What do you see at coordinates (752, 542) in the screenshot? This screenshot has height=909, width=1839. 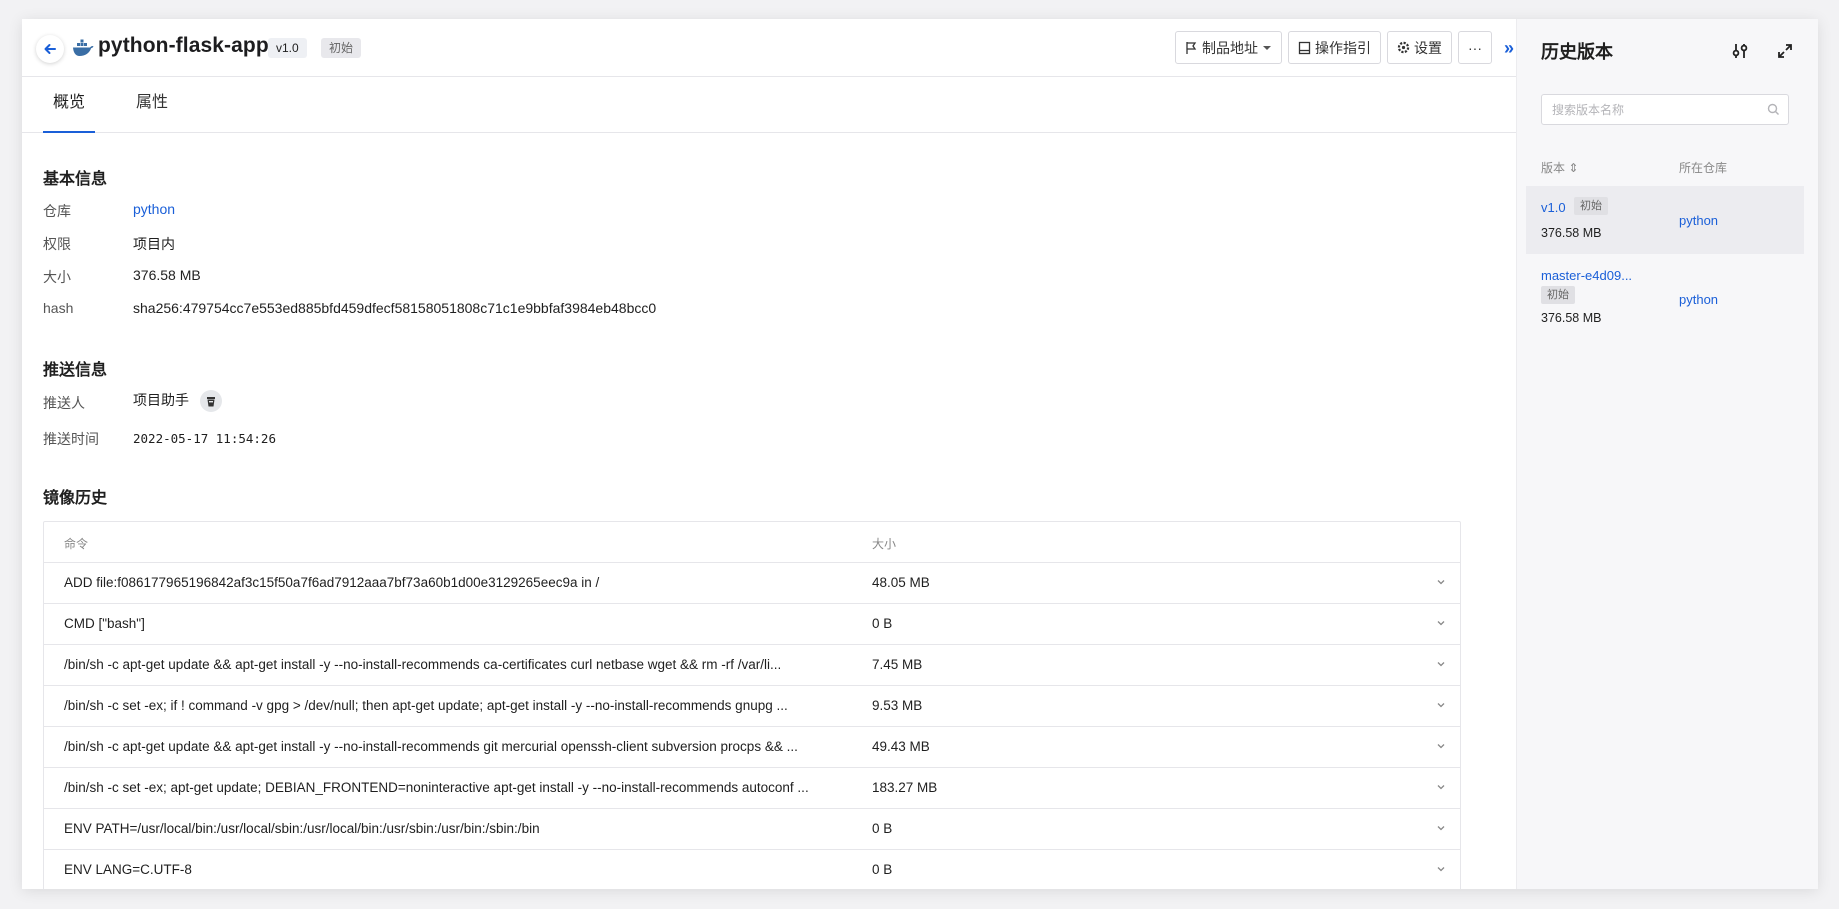 I see `table-header: 命令 大小` at bounding box center [752, 542].